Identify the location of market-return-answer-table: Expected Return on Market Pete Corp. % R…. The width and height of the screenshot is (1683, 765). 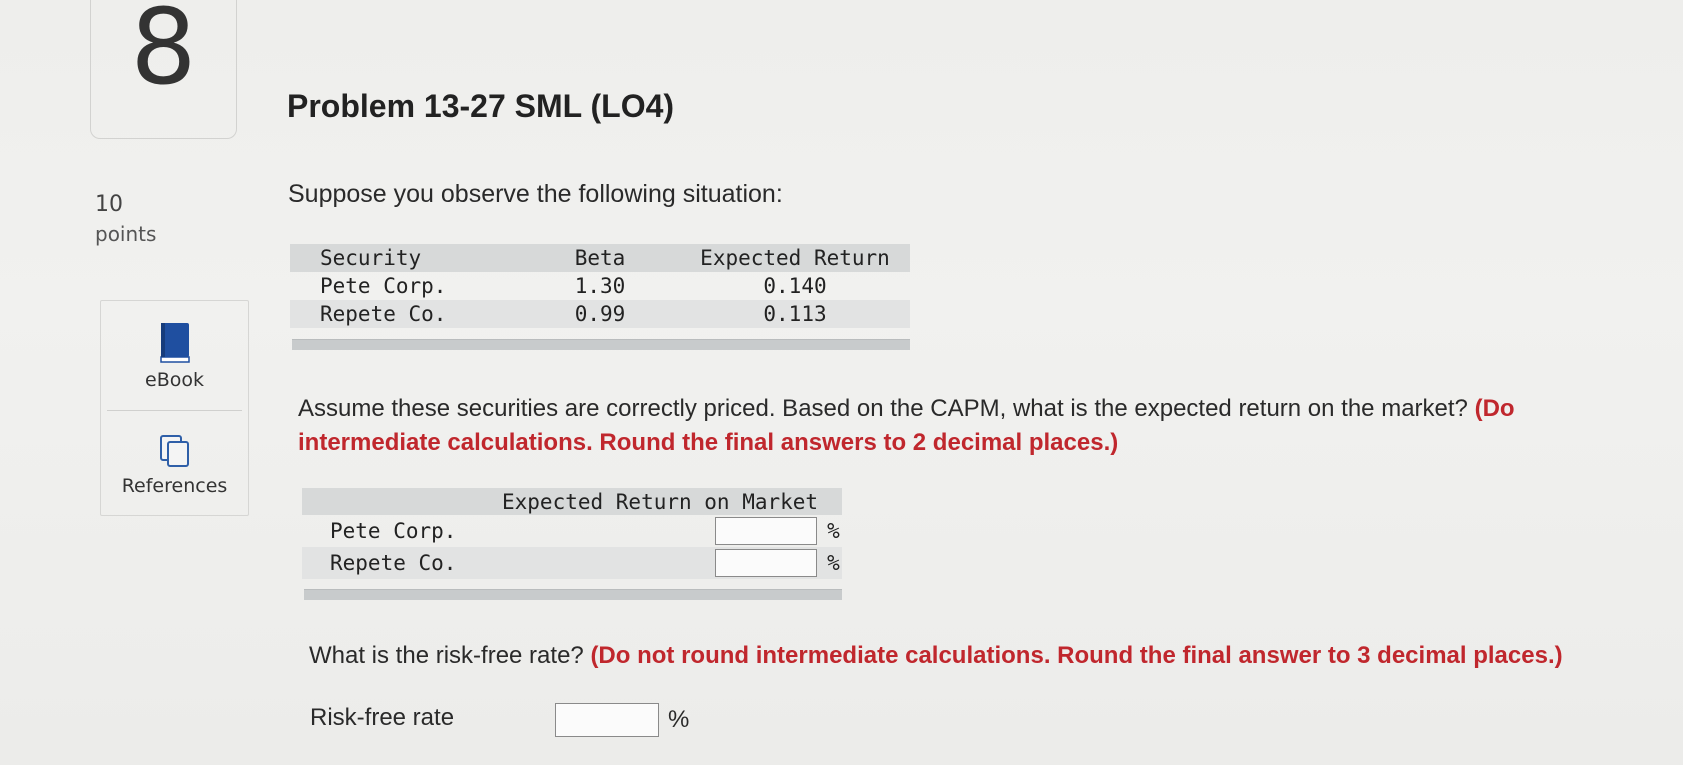
(572, 533).